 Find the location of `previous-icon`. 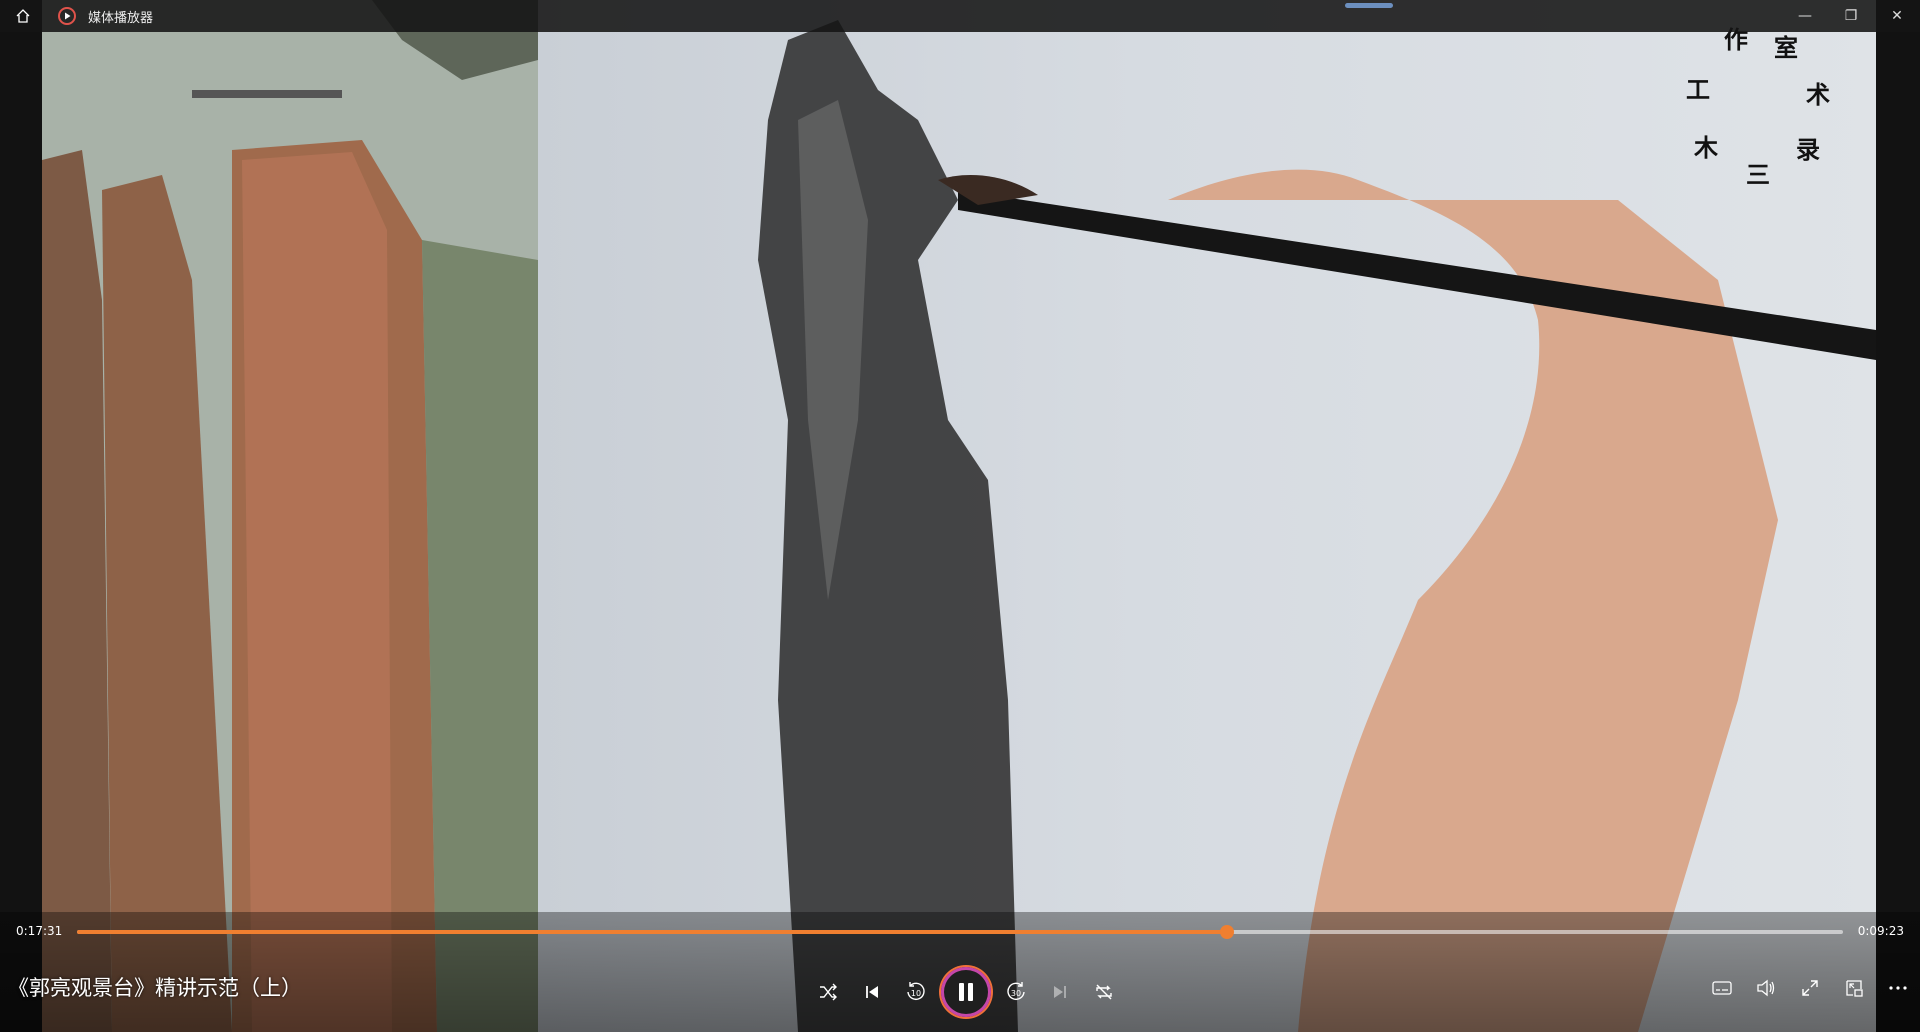

previous-icon is located at coordinates (872, 992).